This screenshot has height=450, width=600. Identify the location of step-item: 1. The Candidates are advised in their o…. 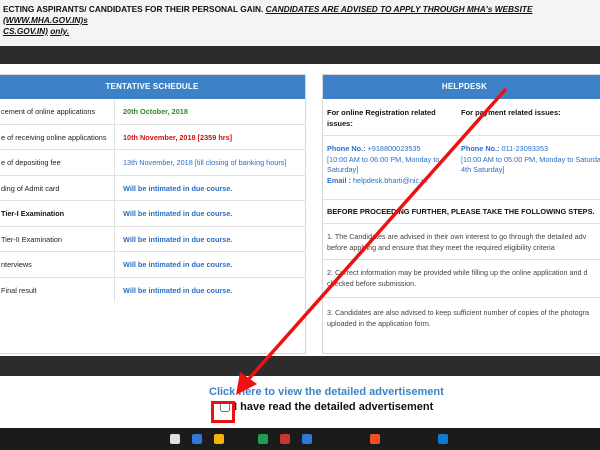
(457, 242).